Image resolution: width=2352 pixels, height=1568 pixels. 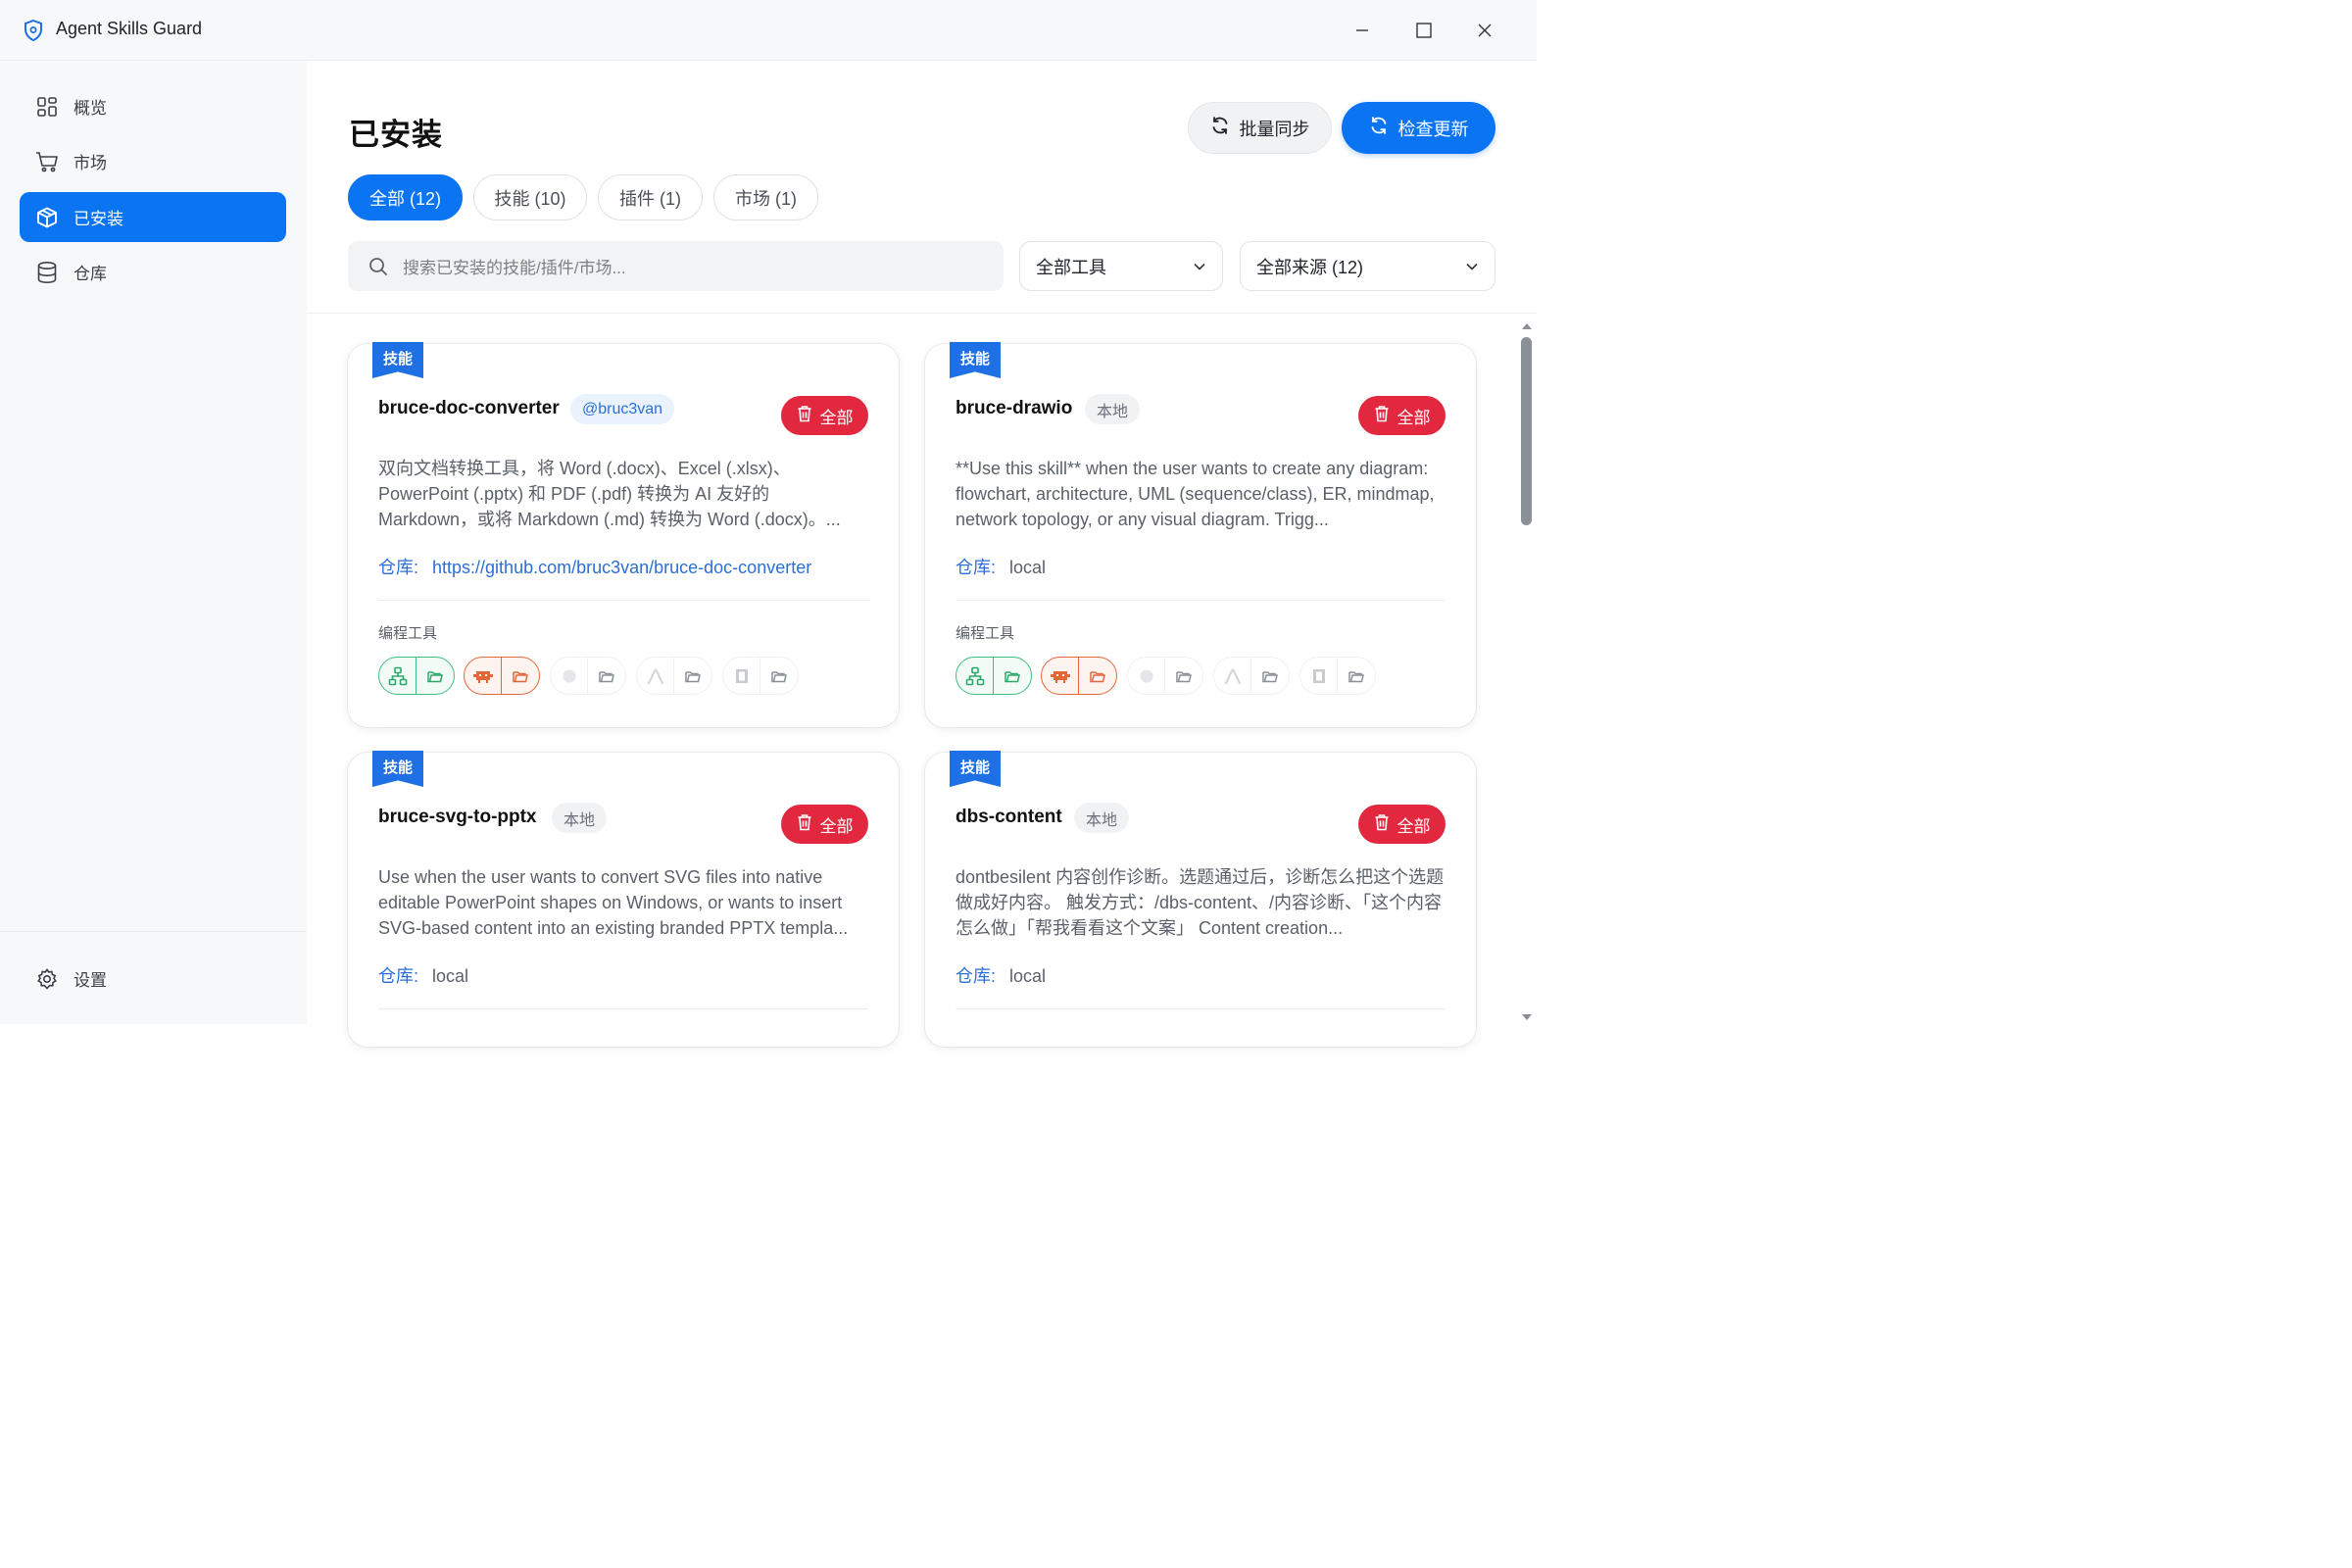 I want to click on tab-all: 全部 (12), so click(x=405, y=197).